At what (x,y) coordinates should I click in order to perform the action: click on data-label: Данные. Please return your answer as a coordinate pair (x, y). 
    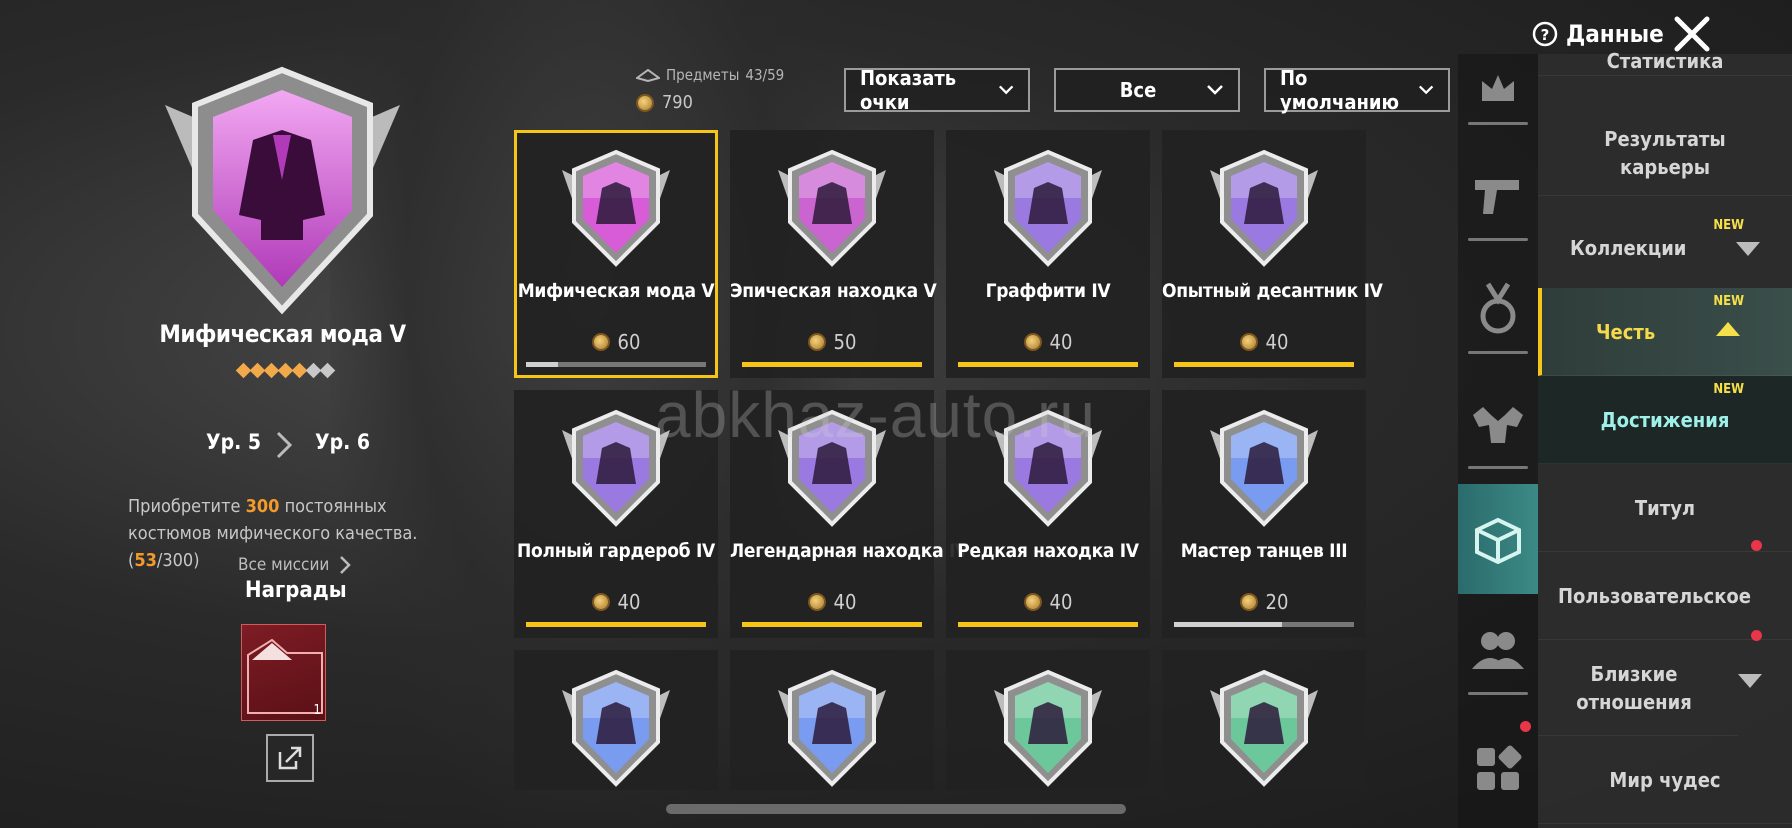
    Looking at the image, I should click on (1615, 34).